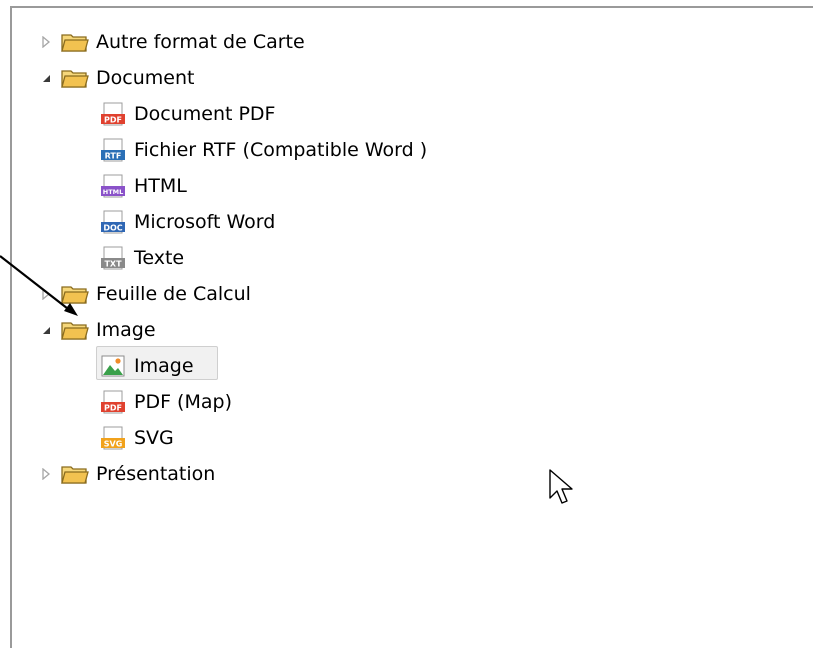 The image size is (813, 648). Describe the element at coordinates (113, 186) in the screenshot. I see `html-file-icon: HTML` at that location.